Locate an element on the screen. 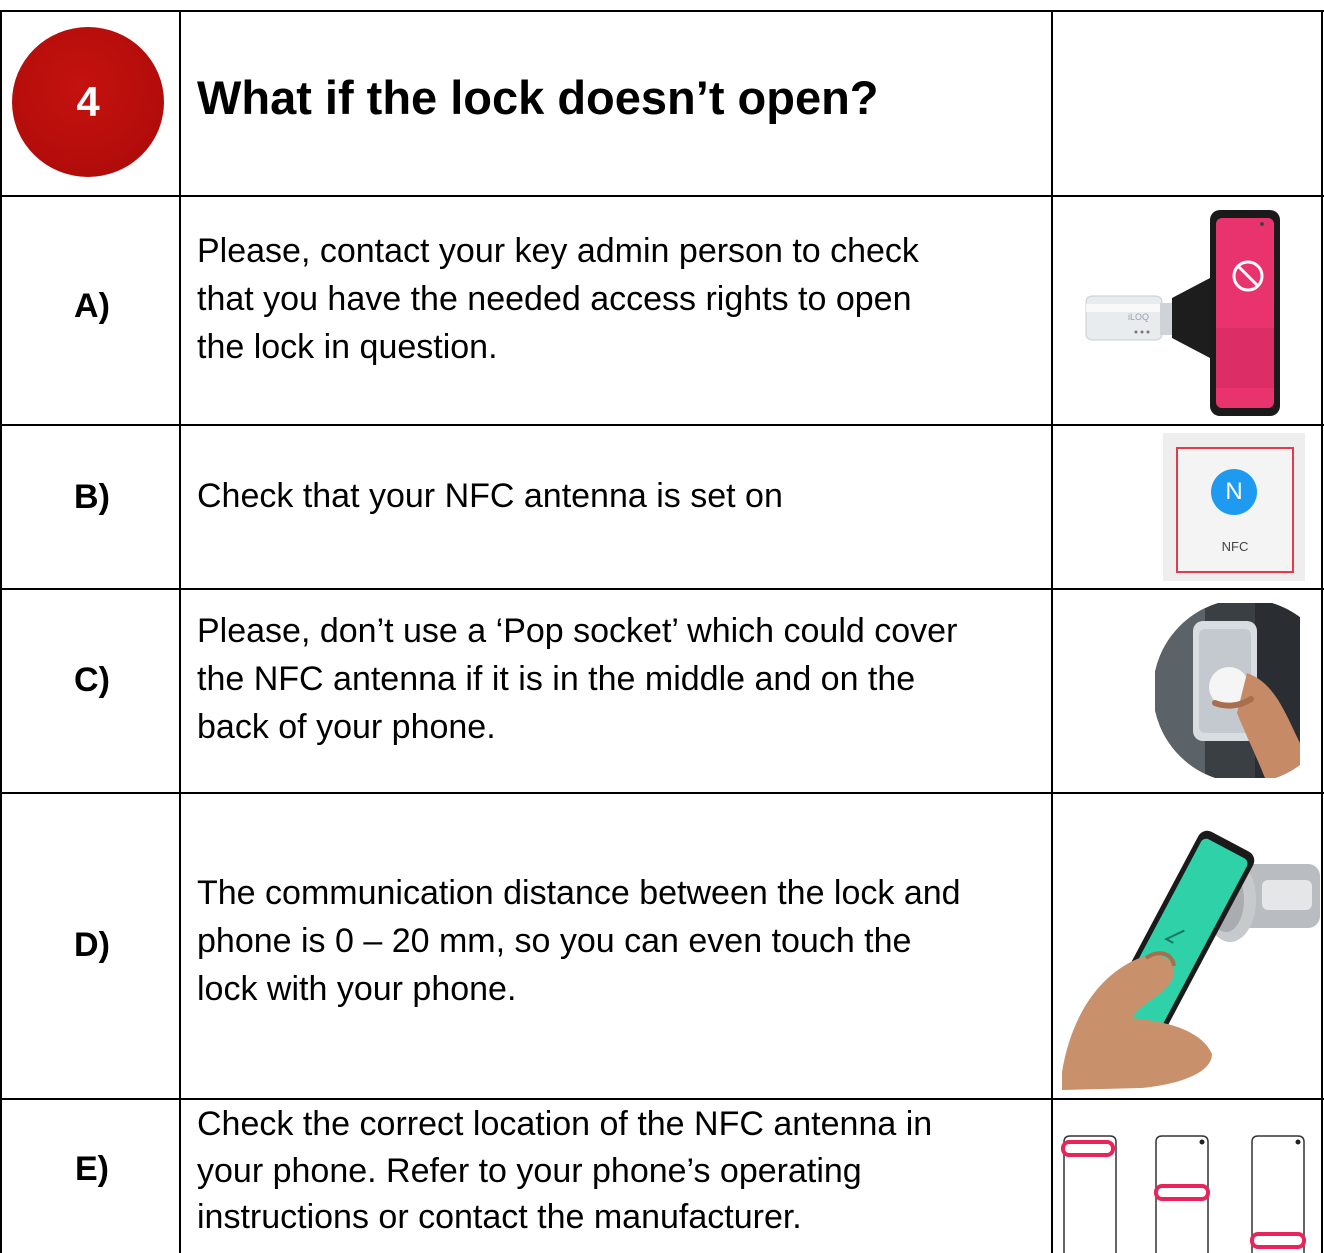  lock-and-phone-image: iLOQ is located at coordinates (1182, 313).